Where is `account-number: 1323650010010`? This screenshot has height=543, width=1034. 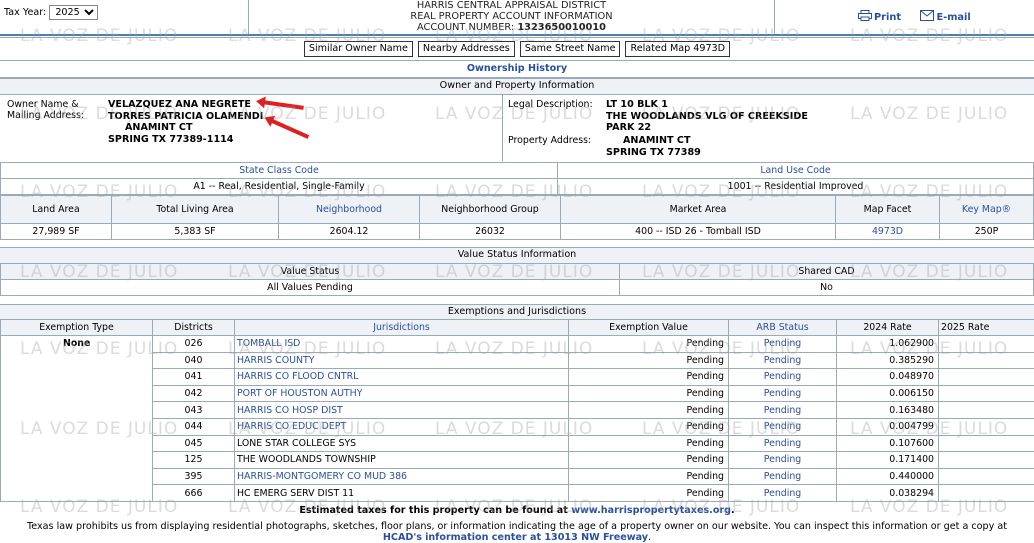 account-number: 1323650010010 is located at coordinates (561, 27).